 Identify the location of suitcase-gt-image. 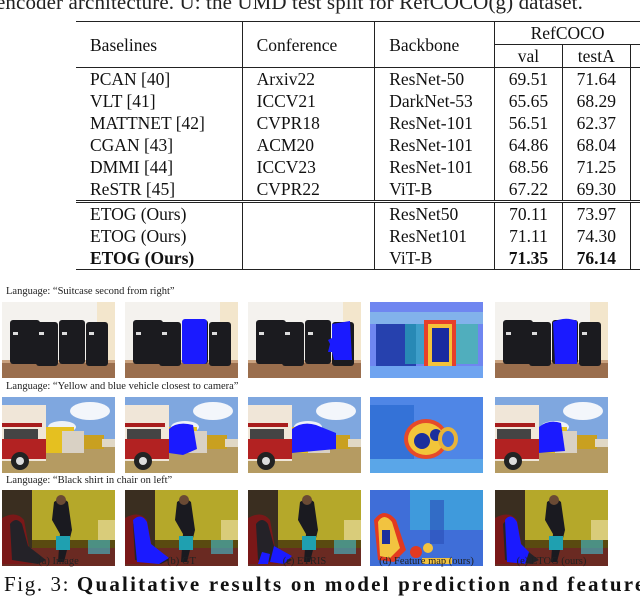
(181, 340).